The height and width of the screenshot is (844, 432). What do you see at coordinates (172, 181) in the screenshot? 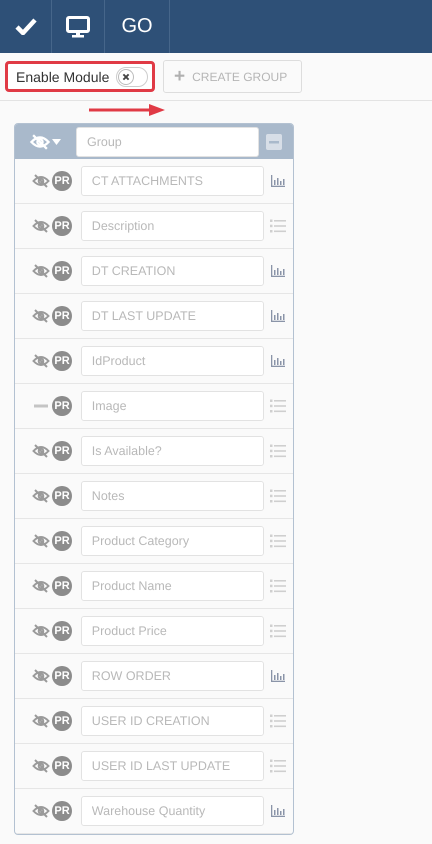
I see `field-input: CT ATTACHMENTS` at bounding box center [172, 181].